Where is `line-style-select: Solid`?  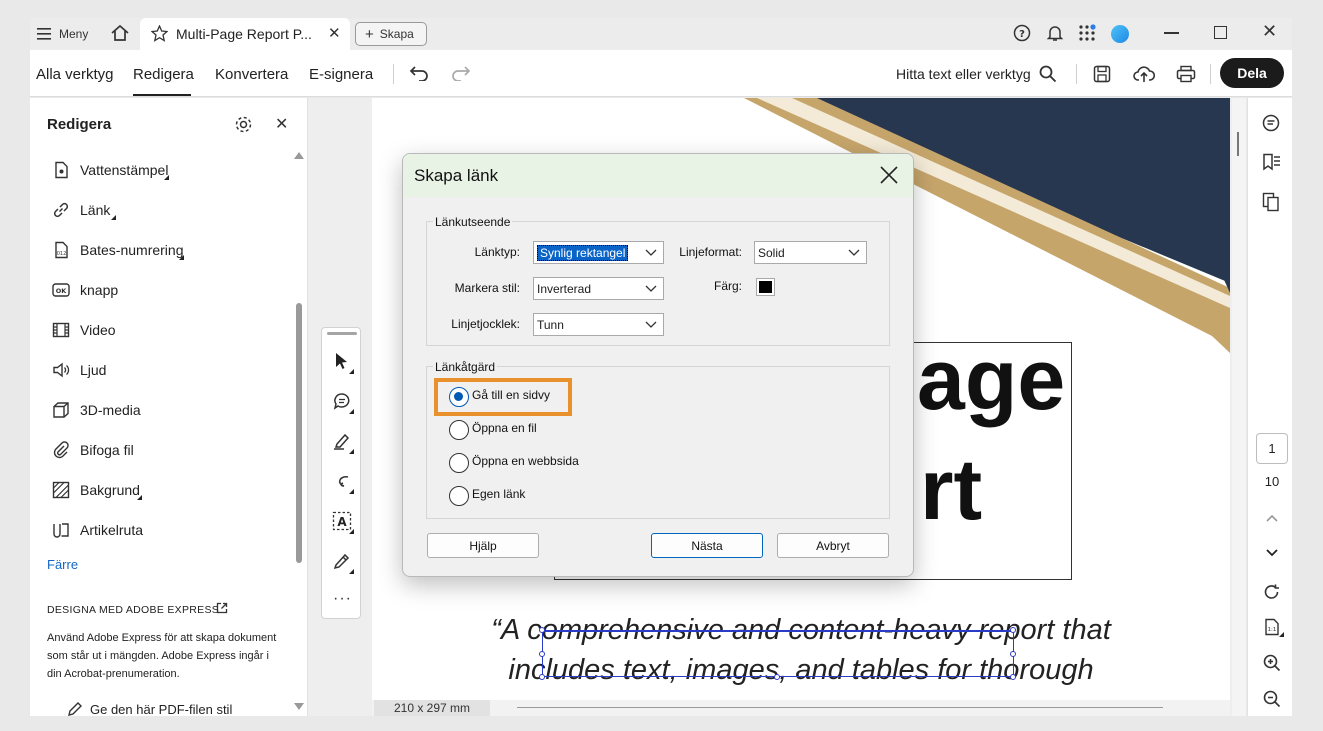 line-style-select: Solid is located at coordinates (810, 252).